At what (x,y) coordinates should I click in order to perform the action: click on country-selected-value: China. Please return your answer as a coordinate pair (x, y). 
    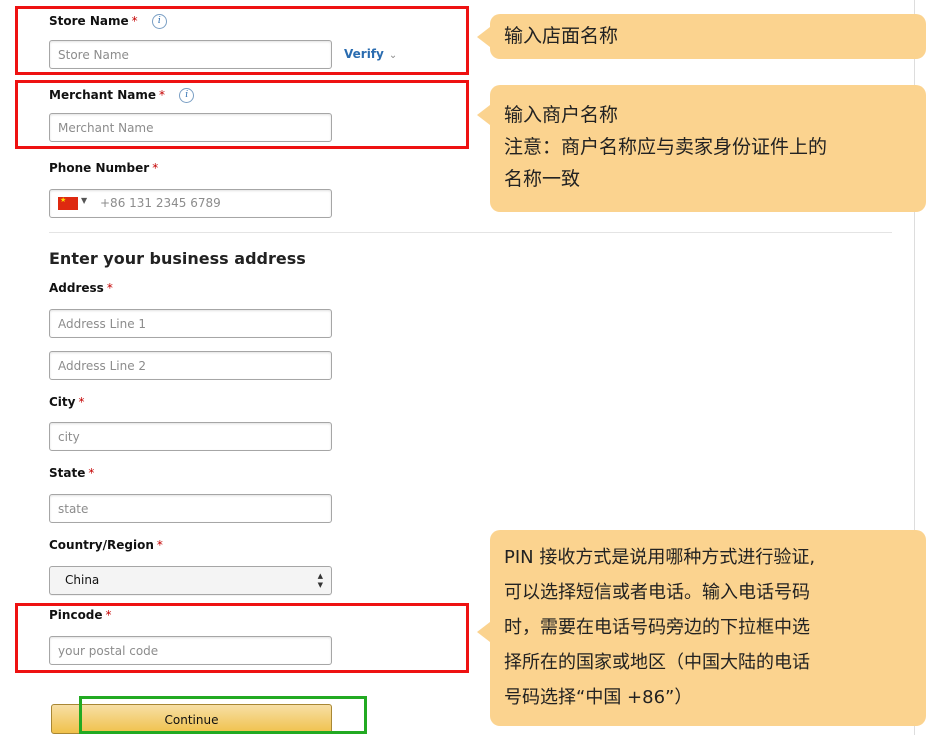
    Looking at the image, I should click on (82, 580).